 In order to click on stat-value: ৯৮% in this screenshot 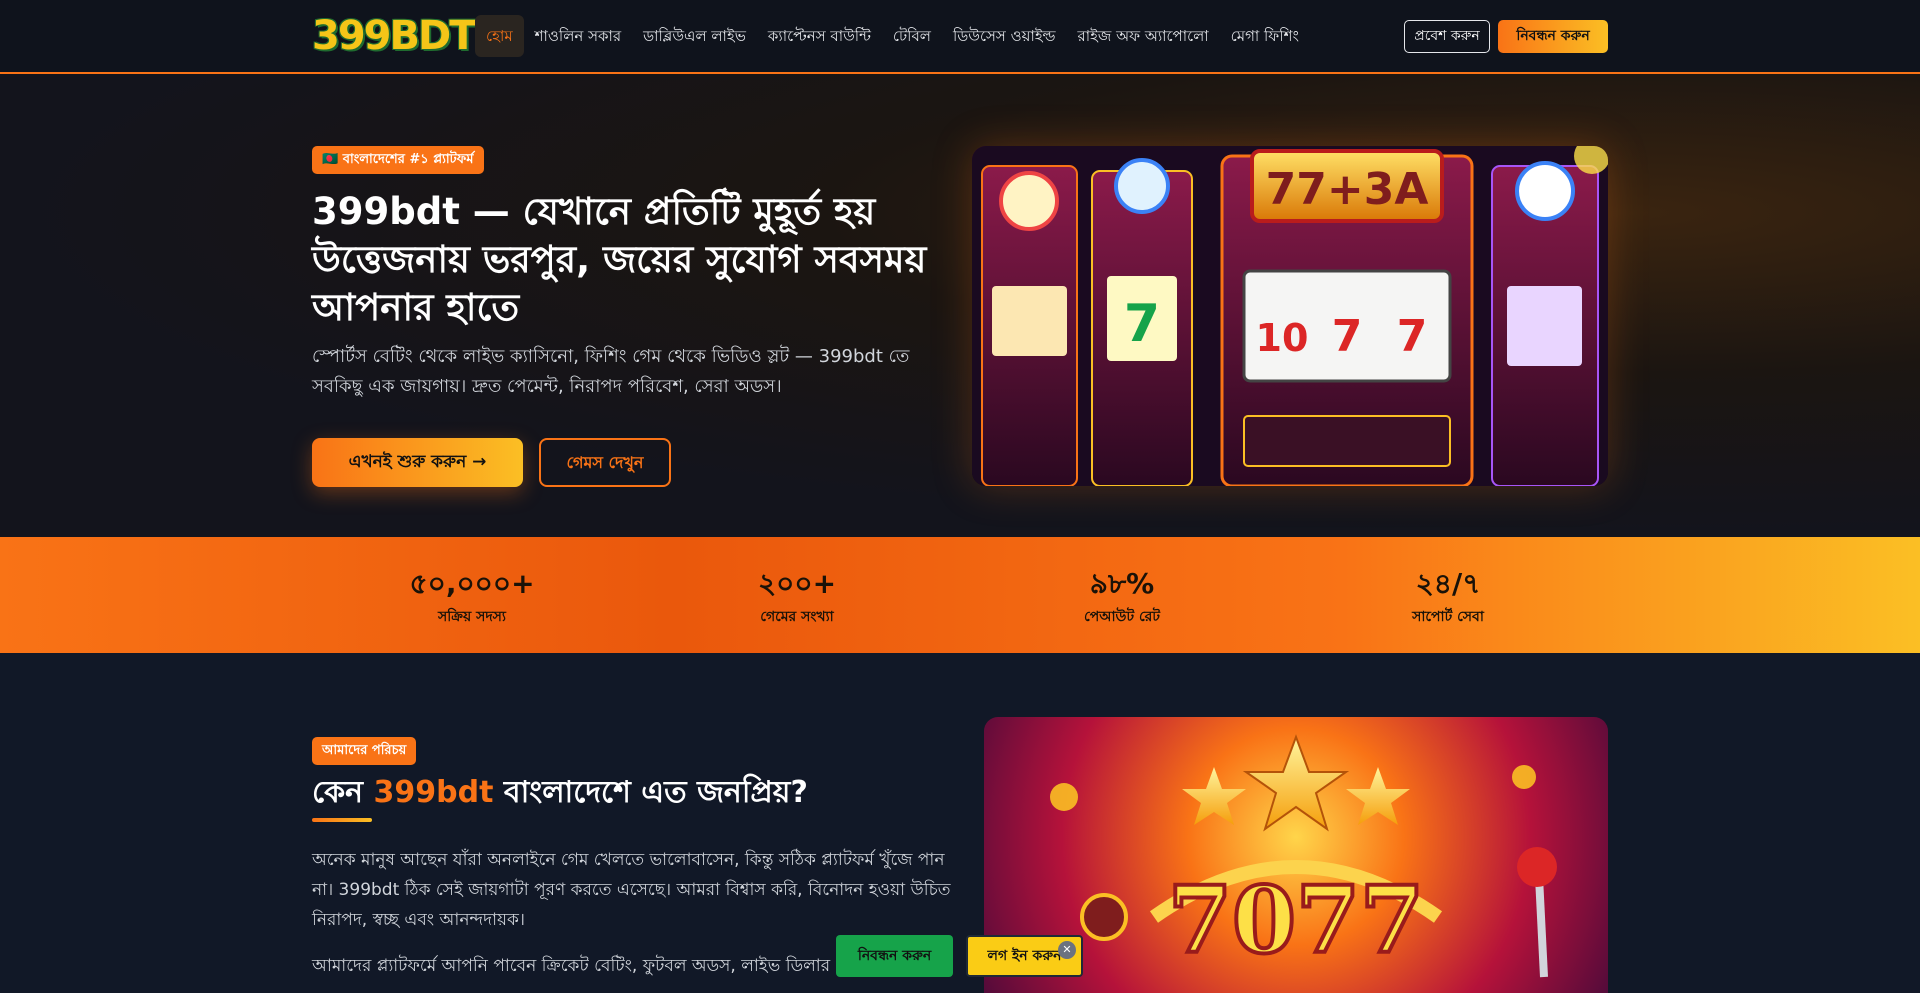, I will do `click(1122, 583)`.